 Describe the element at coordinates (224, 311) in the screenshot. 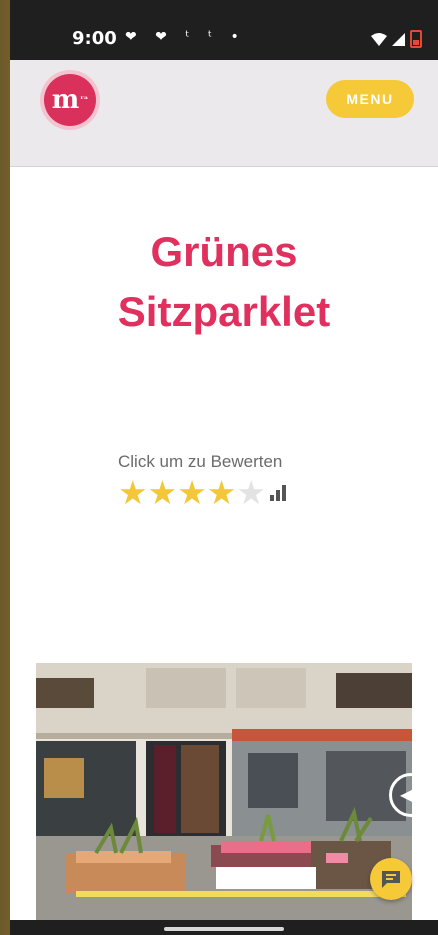

I see `title-line-2: Sitzparklet` at that location.